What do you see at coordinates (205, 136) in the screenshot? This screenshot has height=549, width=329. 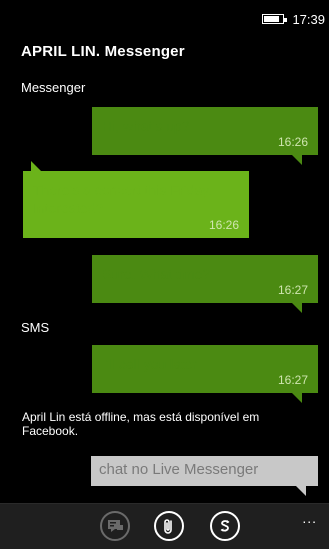 I see `message-bubble-outgoing: Hi, what's up? 16:26` at bounding box center [205, 136].